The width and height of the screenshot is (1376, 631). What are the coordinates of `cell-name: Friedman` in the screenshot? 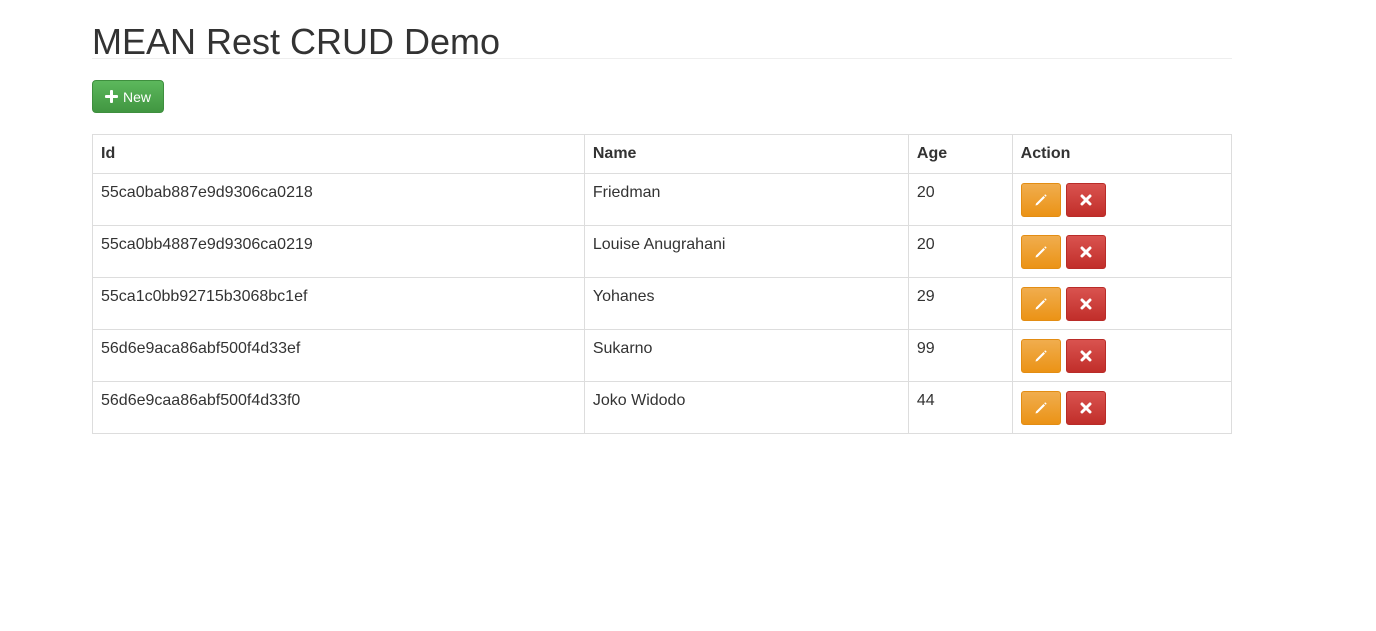 It's located at (746, 199).